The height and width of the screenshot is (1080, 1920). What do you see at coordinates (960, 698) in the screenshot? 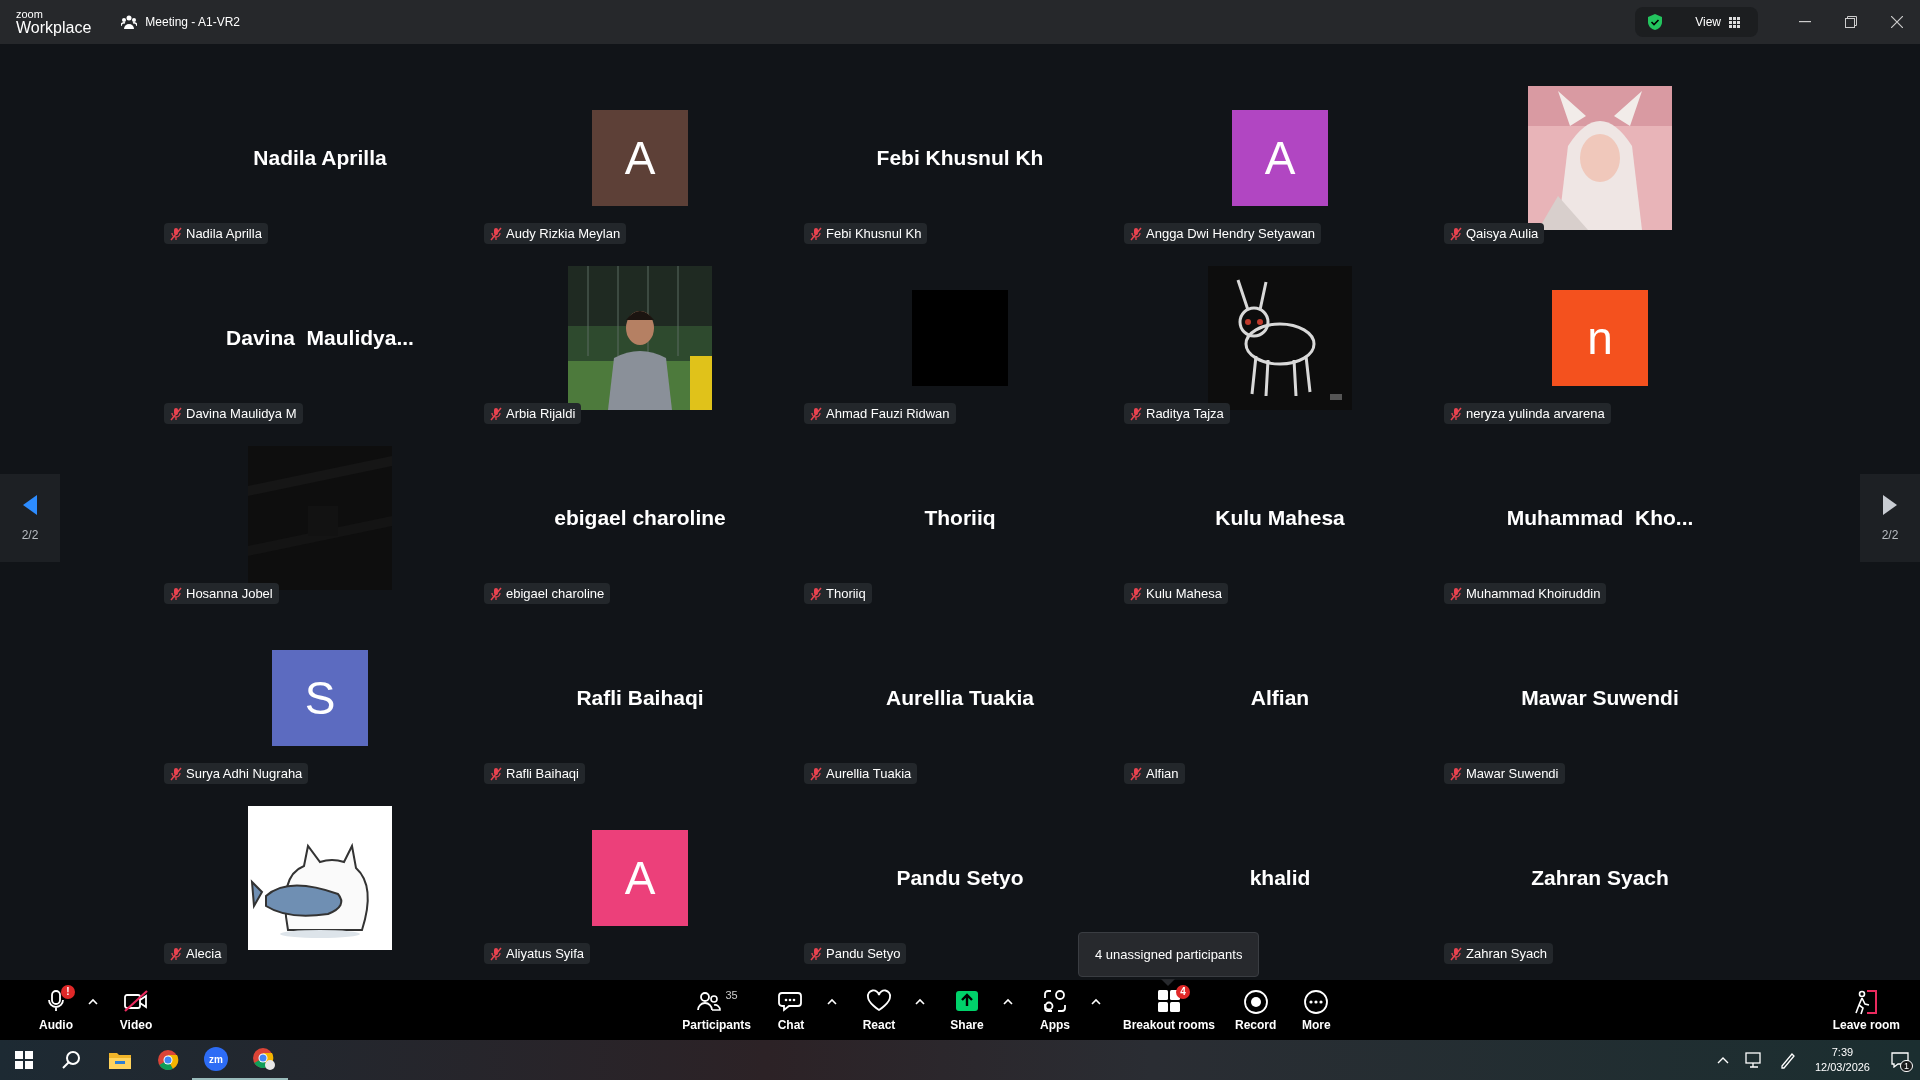
I see `participant-name: Aurellia Tuakia` at bounding box center [960, 698].